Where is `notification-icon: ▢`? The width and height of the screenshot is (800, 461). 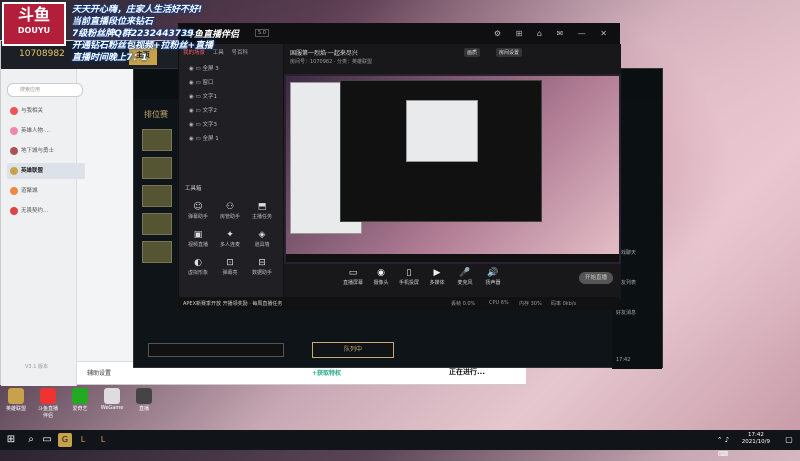
notification-icon: ▢ is located at coordinates (789, 440).